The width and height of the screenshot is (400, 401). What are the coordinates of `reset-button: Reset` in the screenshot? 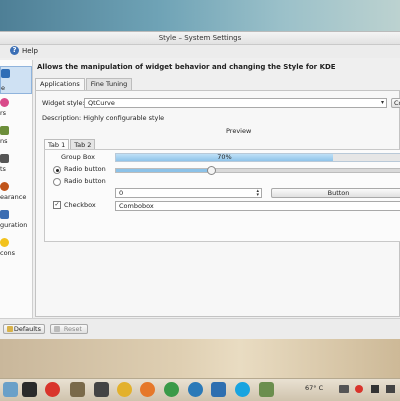 It's located at (69, 329).